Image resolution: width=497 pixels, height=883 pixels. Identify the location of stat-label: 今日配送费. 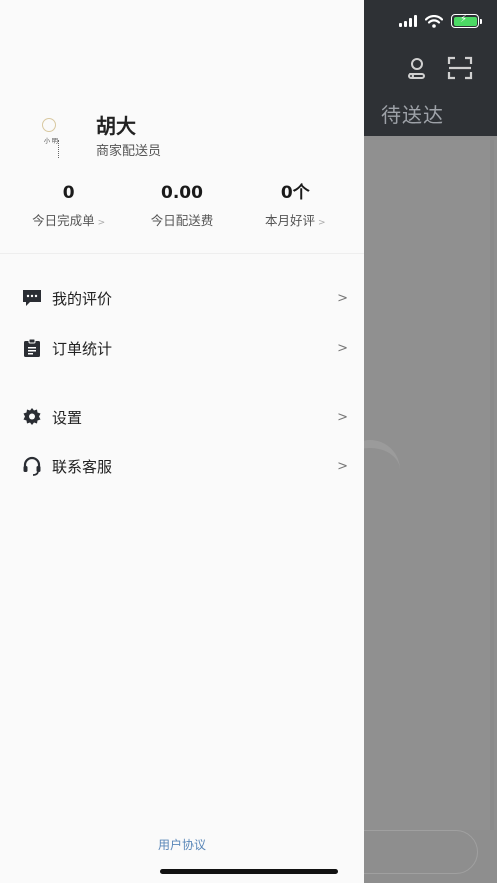
(181, 219).